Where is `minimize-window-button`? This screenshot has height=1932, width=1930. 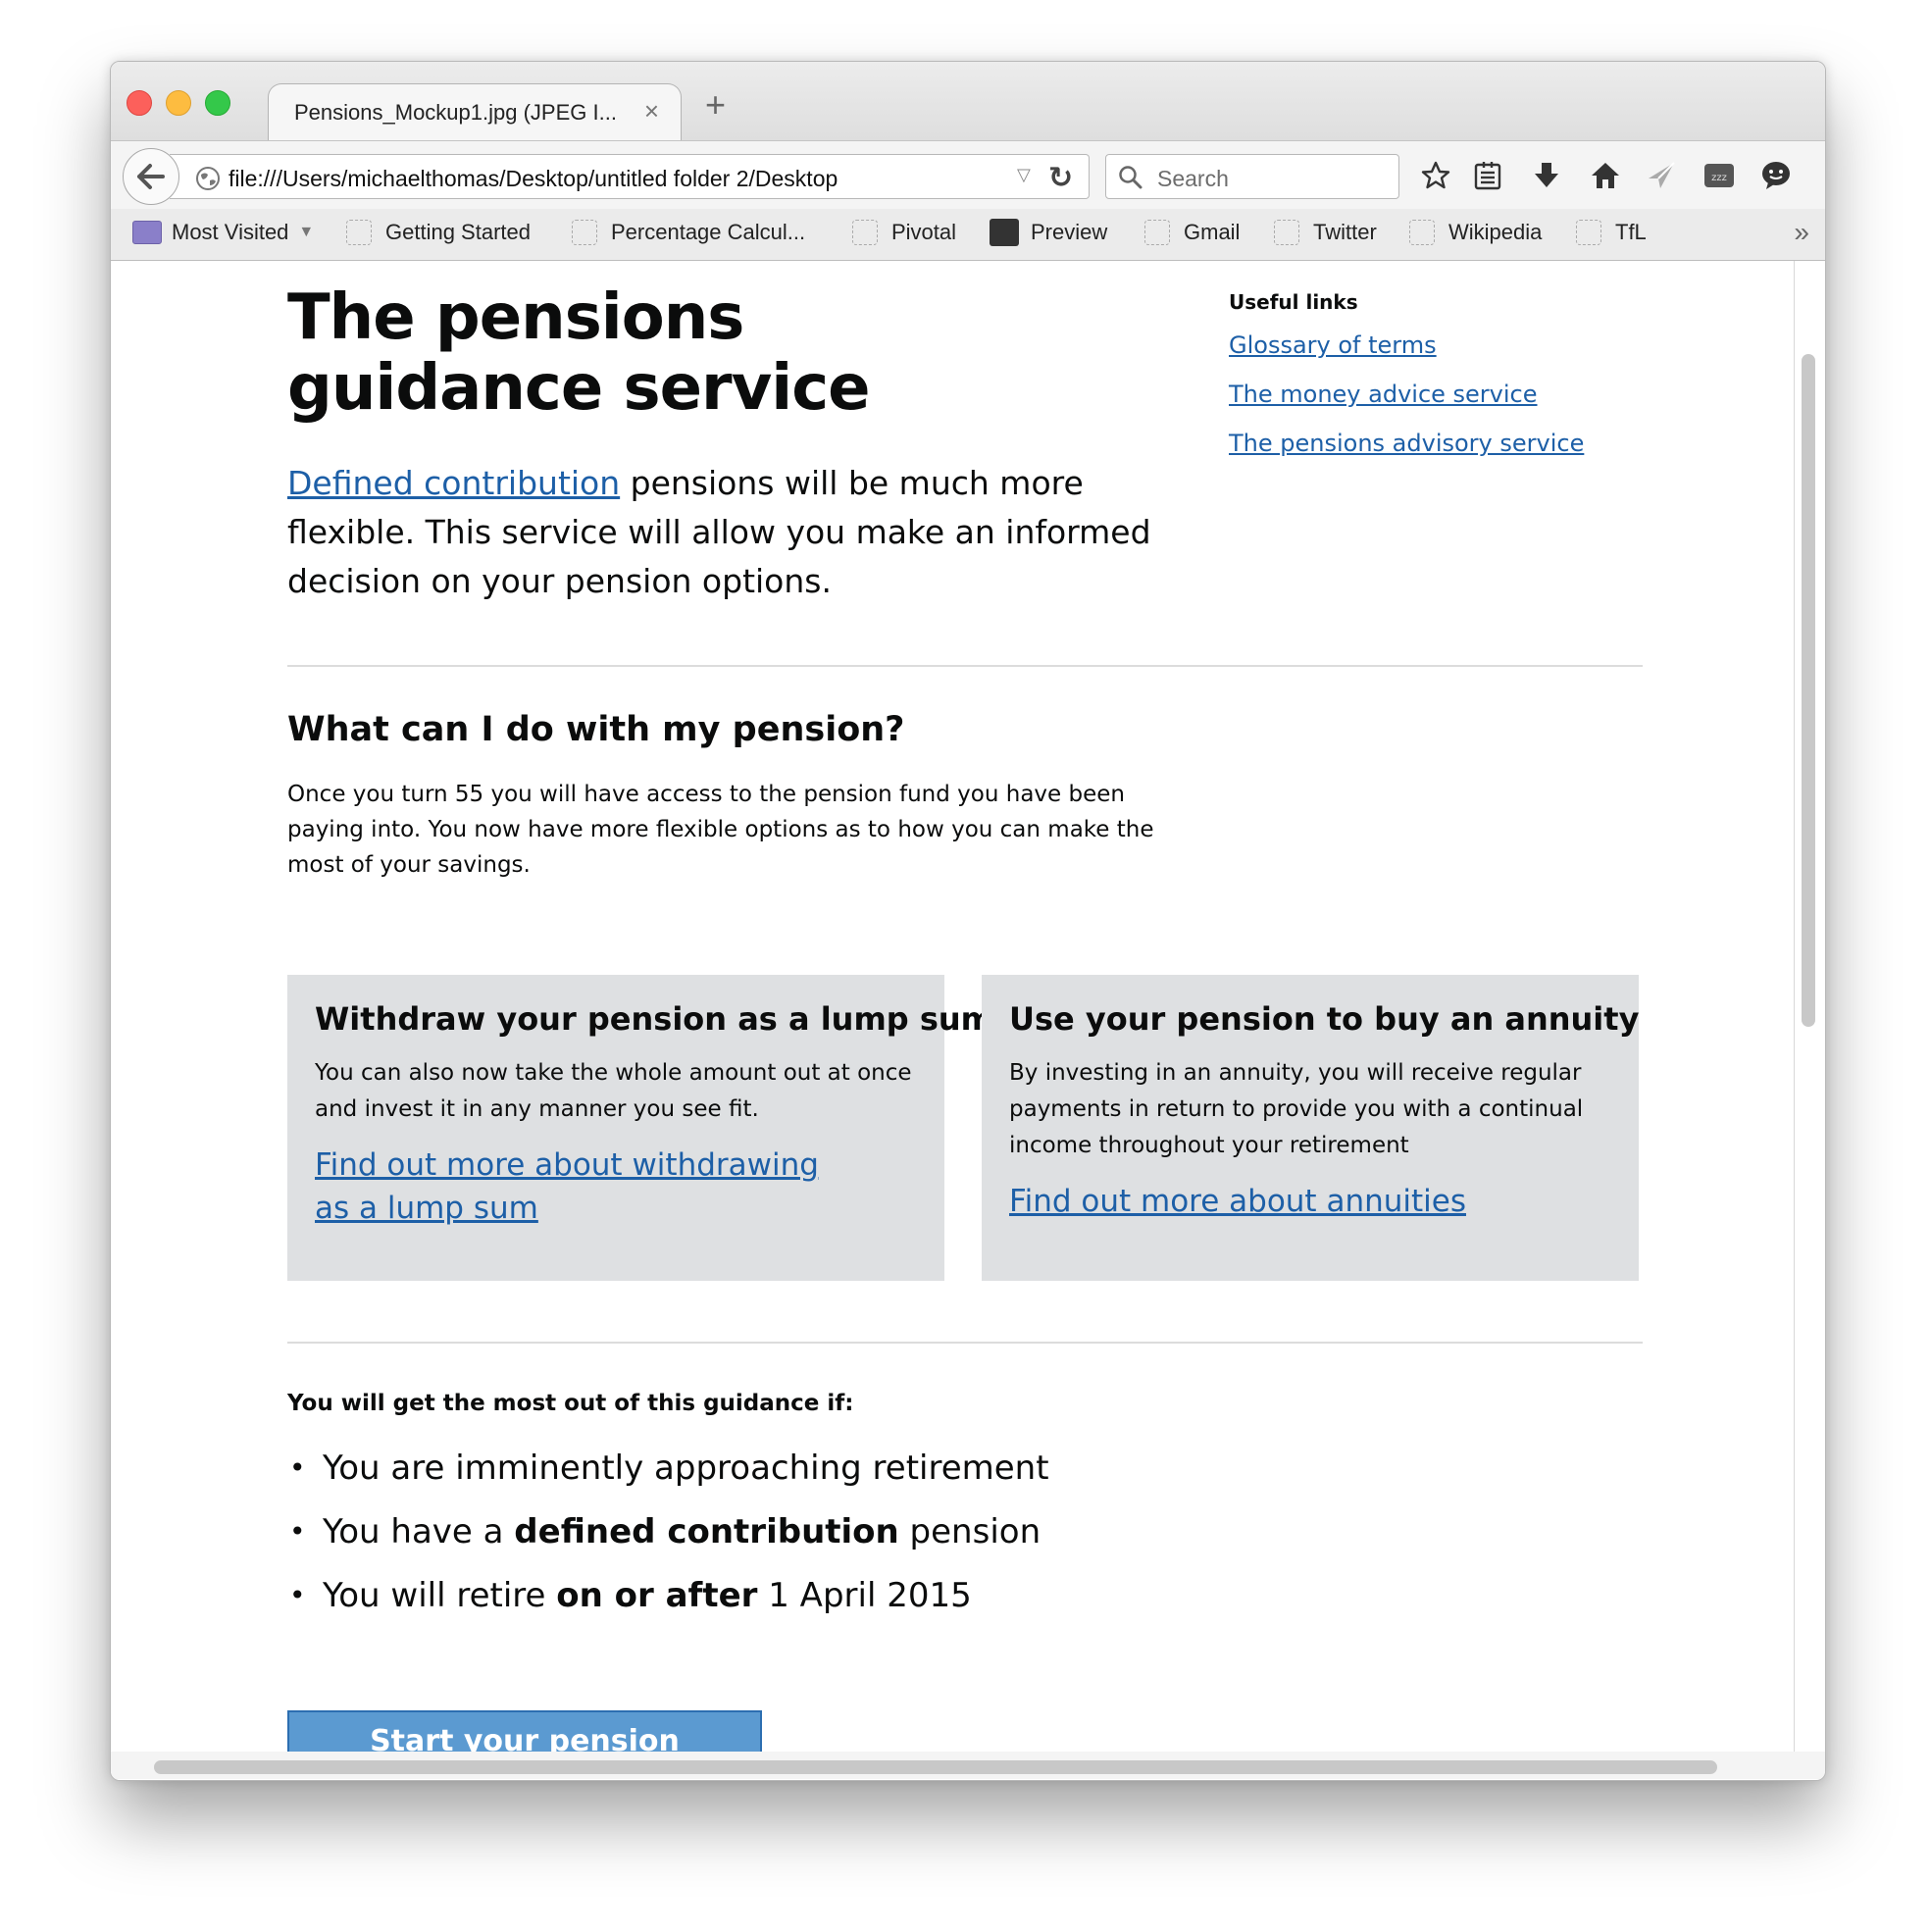 minimize-window-button is located at coordinates (178, 103).